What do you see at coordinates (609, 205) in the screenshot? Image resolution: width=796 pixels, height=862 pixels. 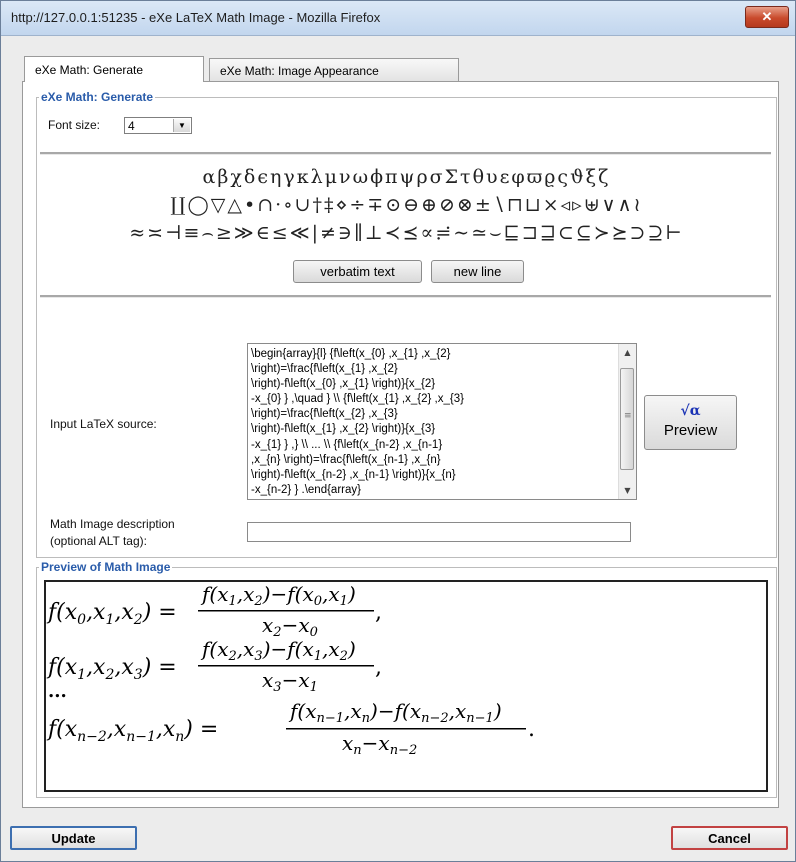 I see `symbol-button: ∨` at bounding box center [609, 205].